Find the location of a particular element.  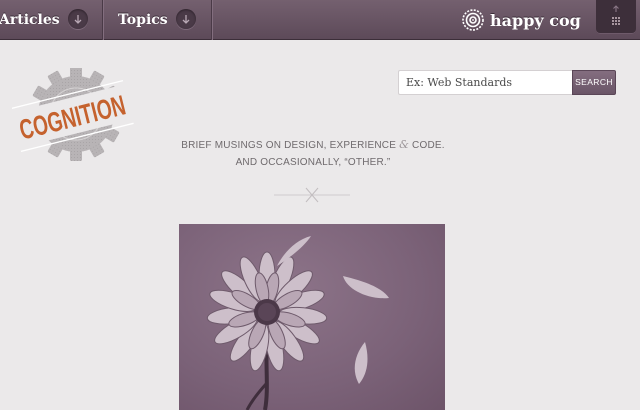

ampersand: & is located at coordinates (404, 144).